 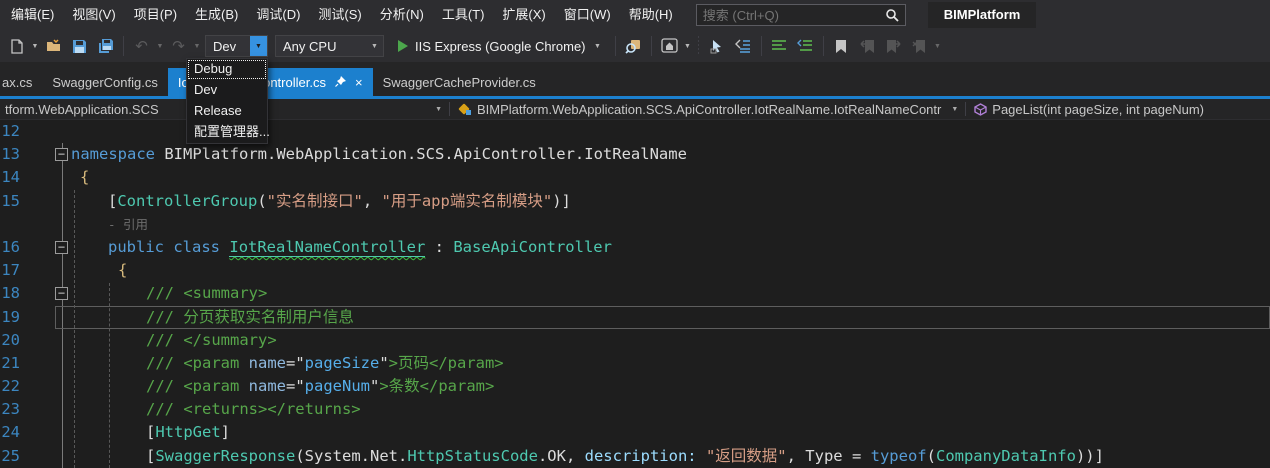 What do you see at coordinates (339, 15) in the screenshot?
I see `menu-item: 测试(S)` at bounding box center [339, 15].